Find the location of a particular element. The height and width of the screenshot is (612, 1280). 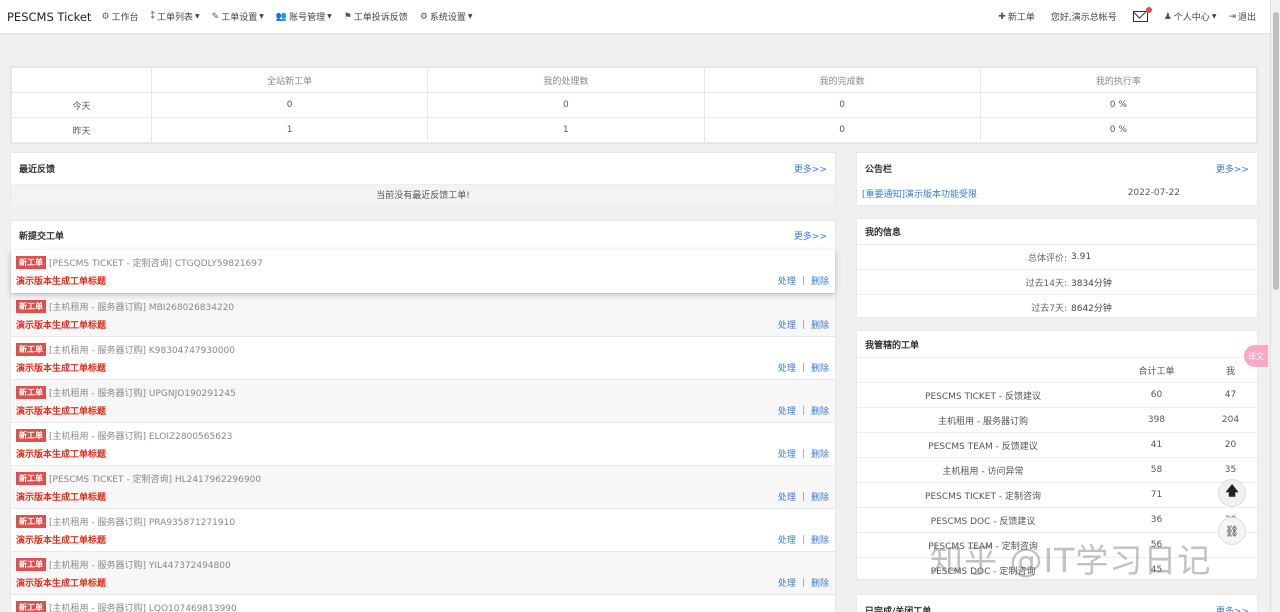

info-value: 3.91 is located at coordinates (1081, 257).